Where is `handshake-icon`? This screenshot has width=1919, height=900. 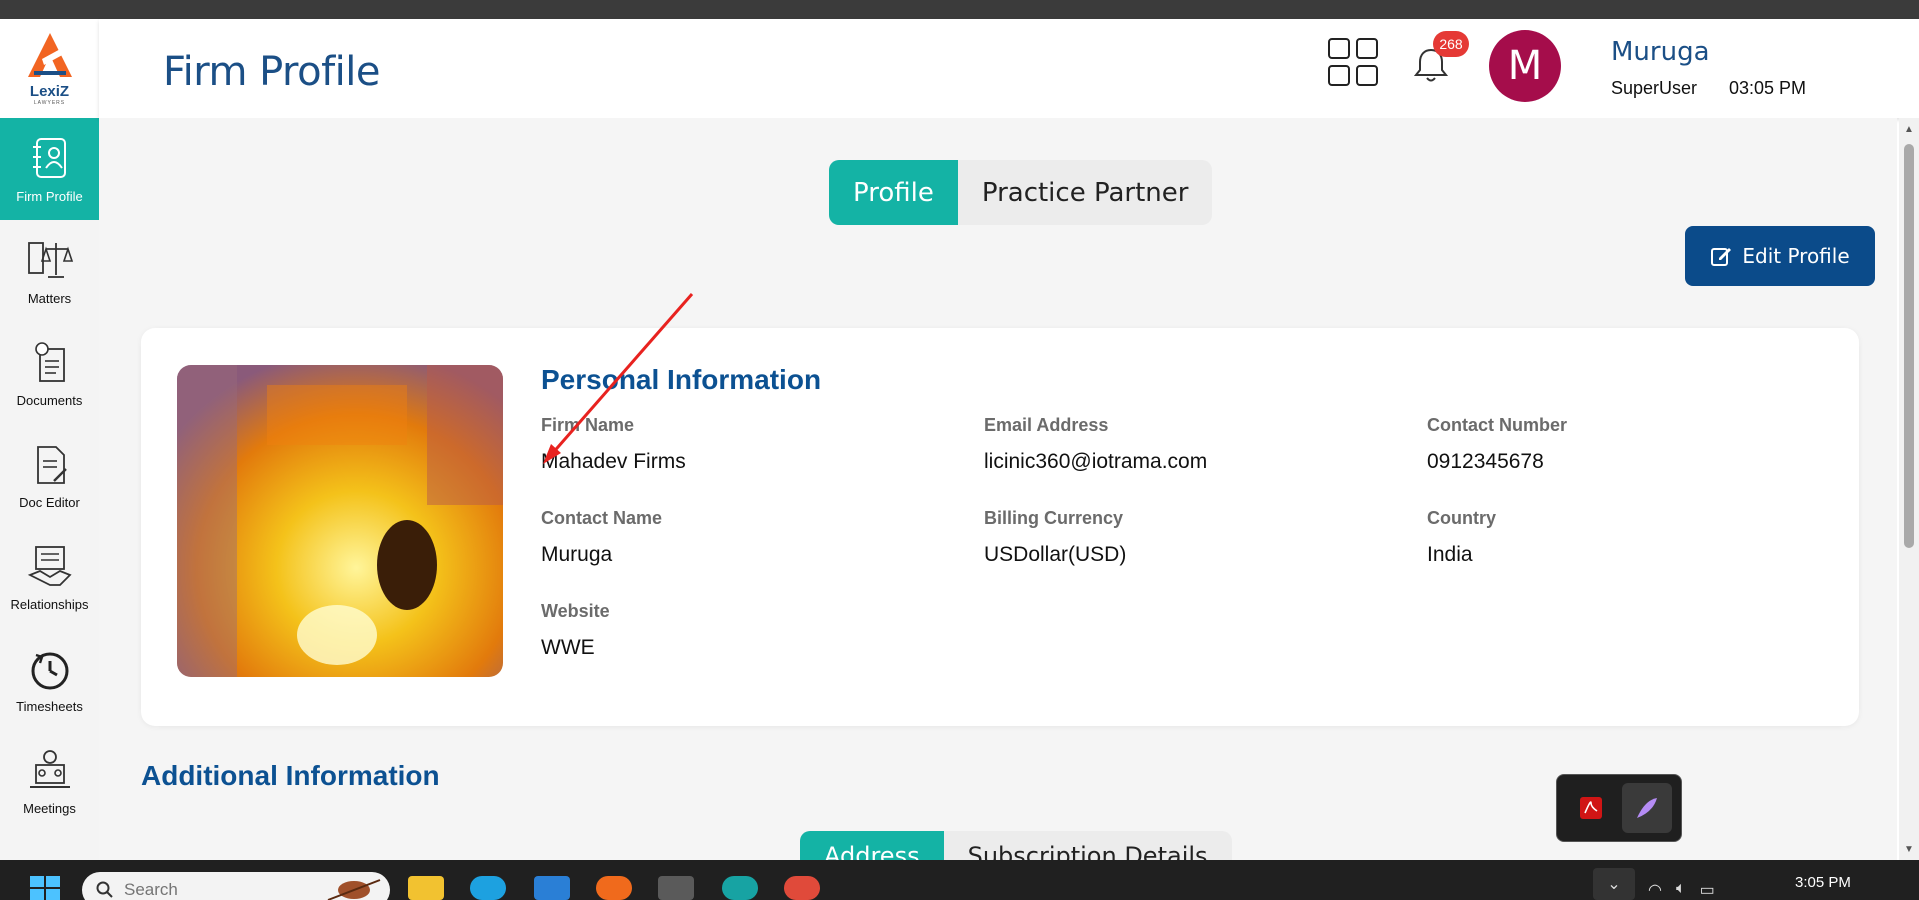 handshake-icon is located at coordinates (49, 565).